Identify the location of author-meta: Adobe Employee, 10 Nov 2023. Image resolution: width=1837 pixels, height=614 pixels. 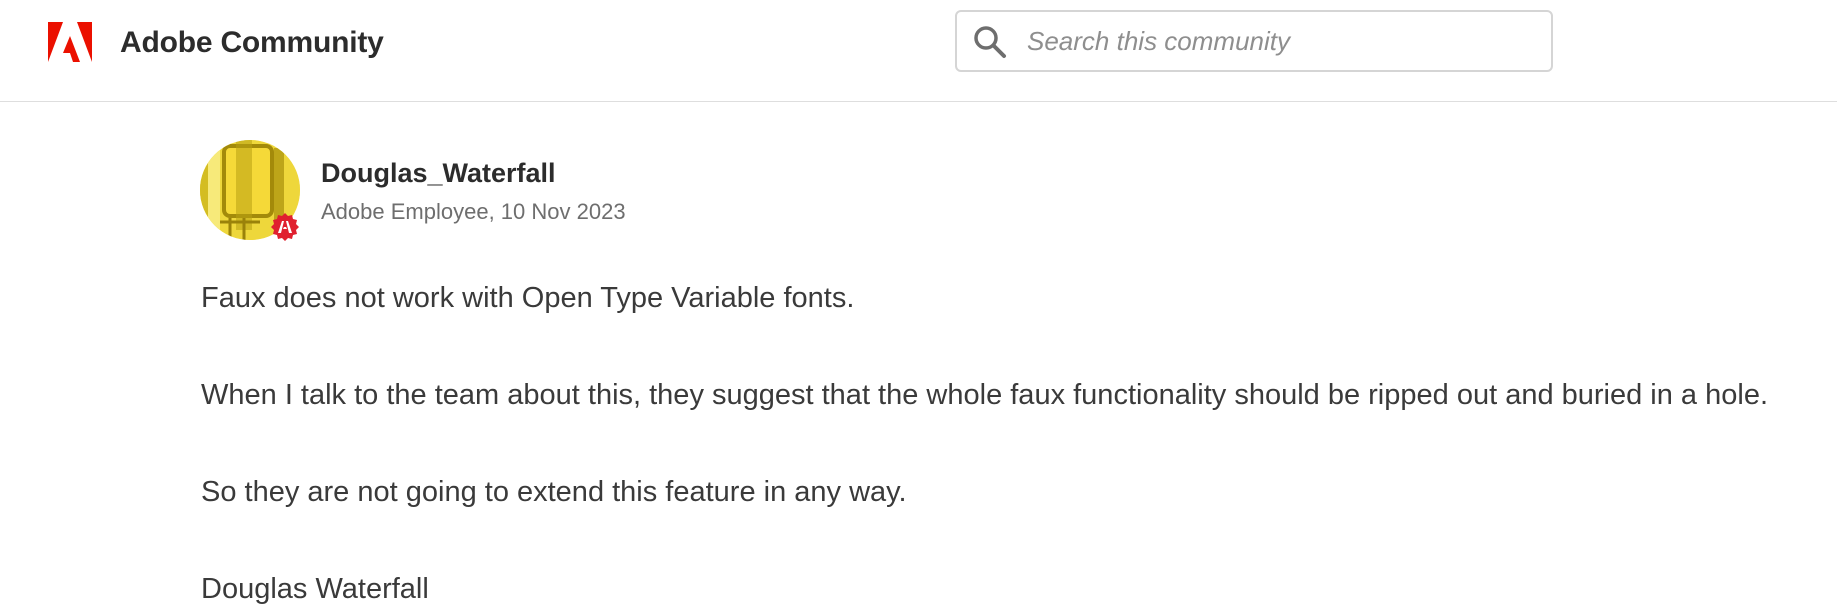
(473, 211).